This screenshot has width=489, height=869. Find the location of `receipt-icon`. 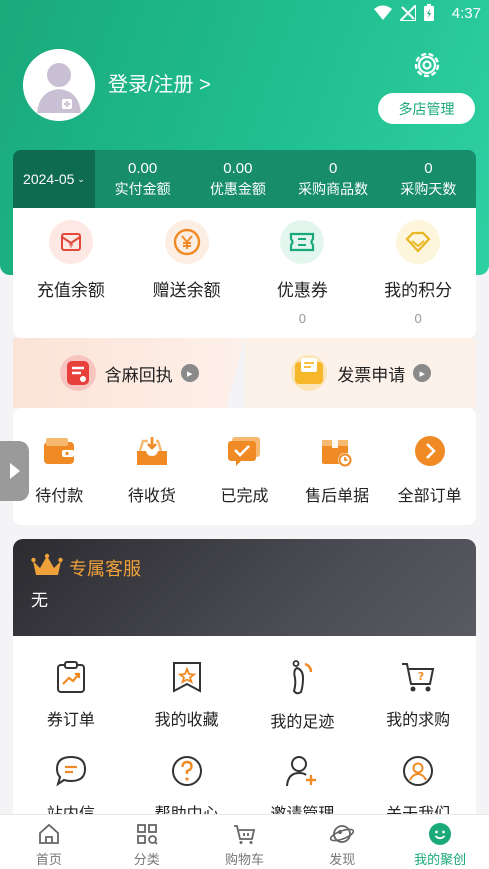

receipt-icon is located at coordinates (77, 373).